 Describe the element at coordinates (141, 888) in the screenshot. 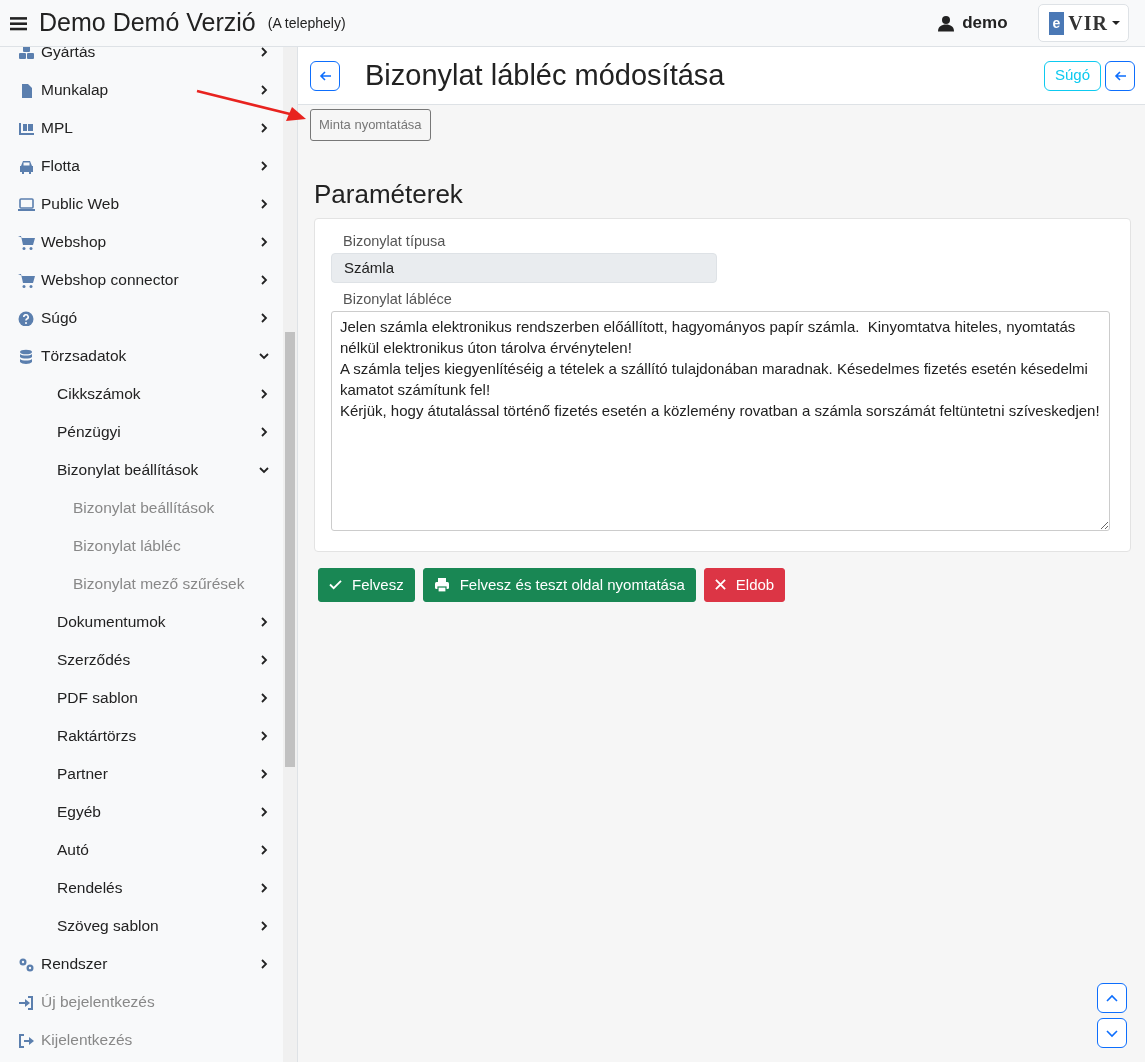

I see `menu-item: Rendelés` at that location.